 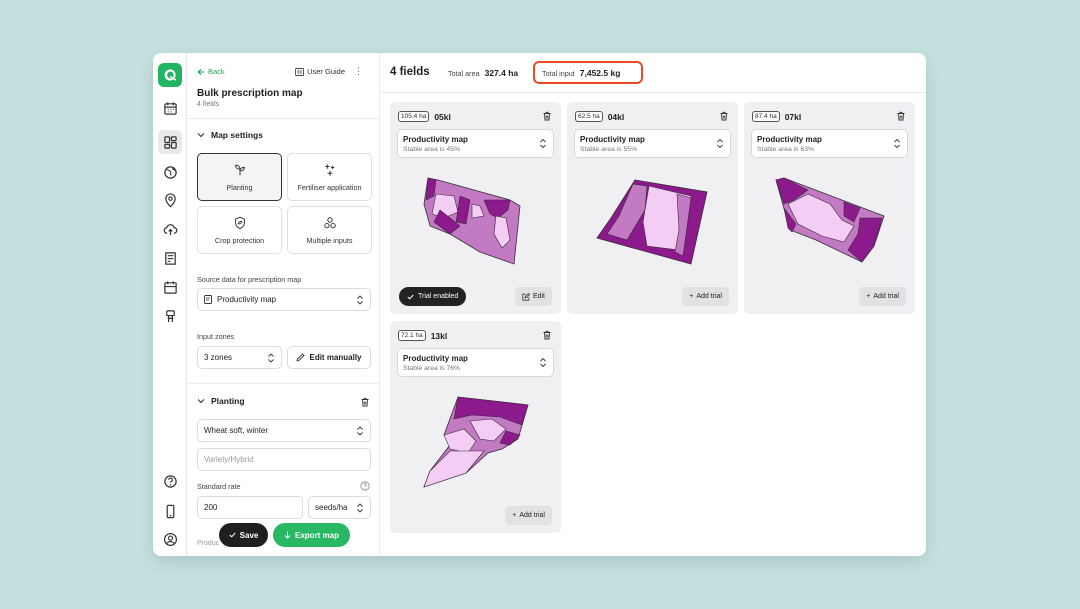 I want to click on type-tile-label: Fertiliser application, so click(x=329, y=187).